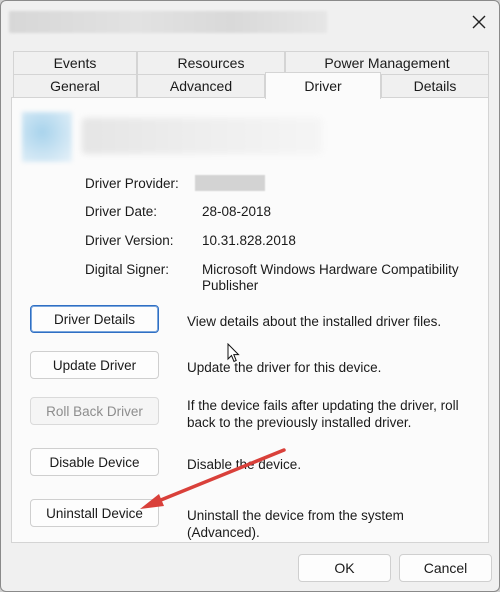  What do you see at coordinates (94, 462) in the screenshot?
I see `disable-device-button: Disable Device` at bounding box center [94, 462].